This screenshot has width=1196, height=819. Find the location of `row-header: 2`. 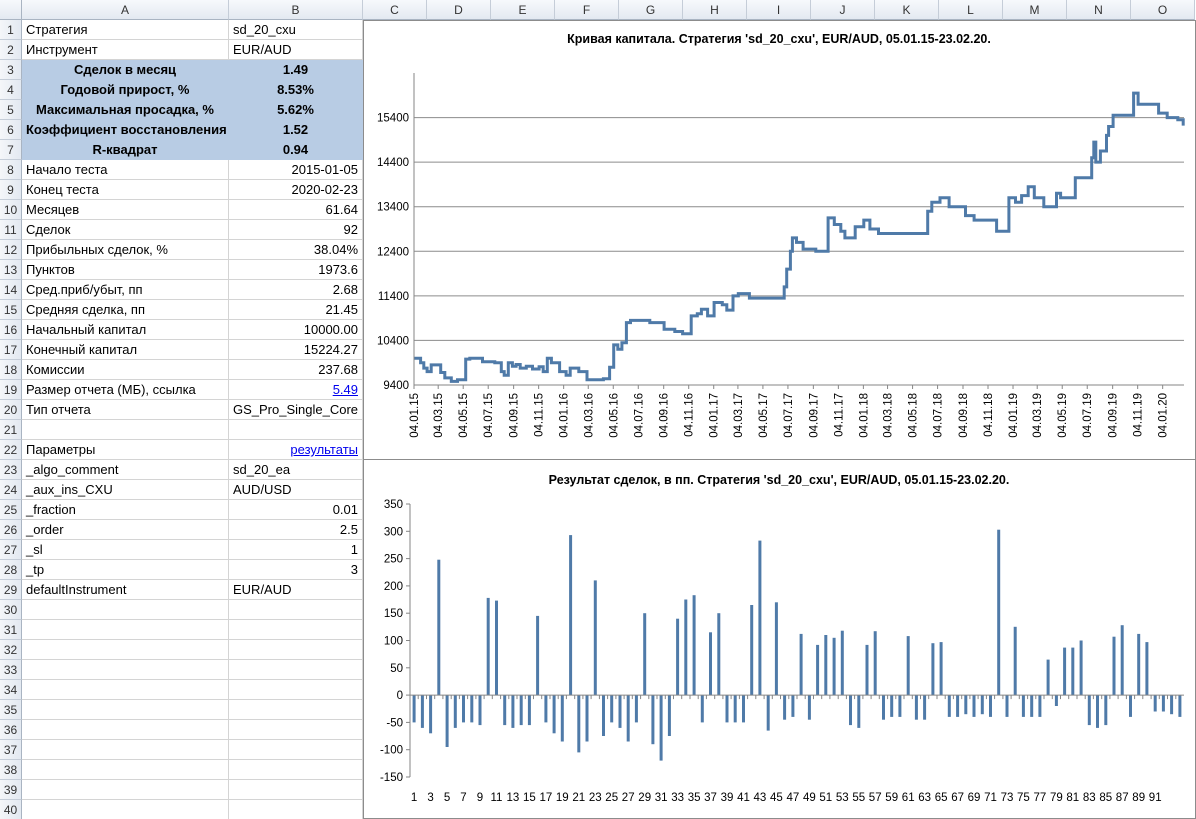

row-header: 2 is located at coordinates (11, 50).